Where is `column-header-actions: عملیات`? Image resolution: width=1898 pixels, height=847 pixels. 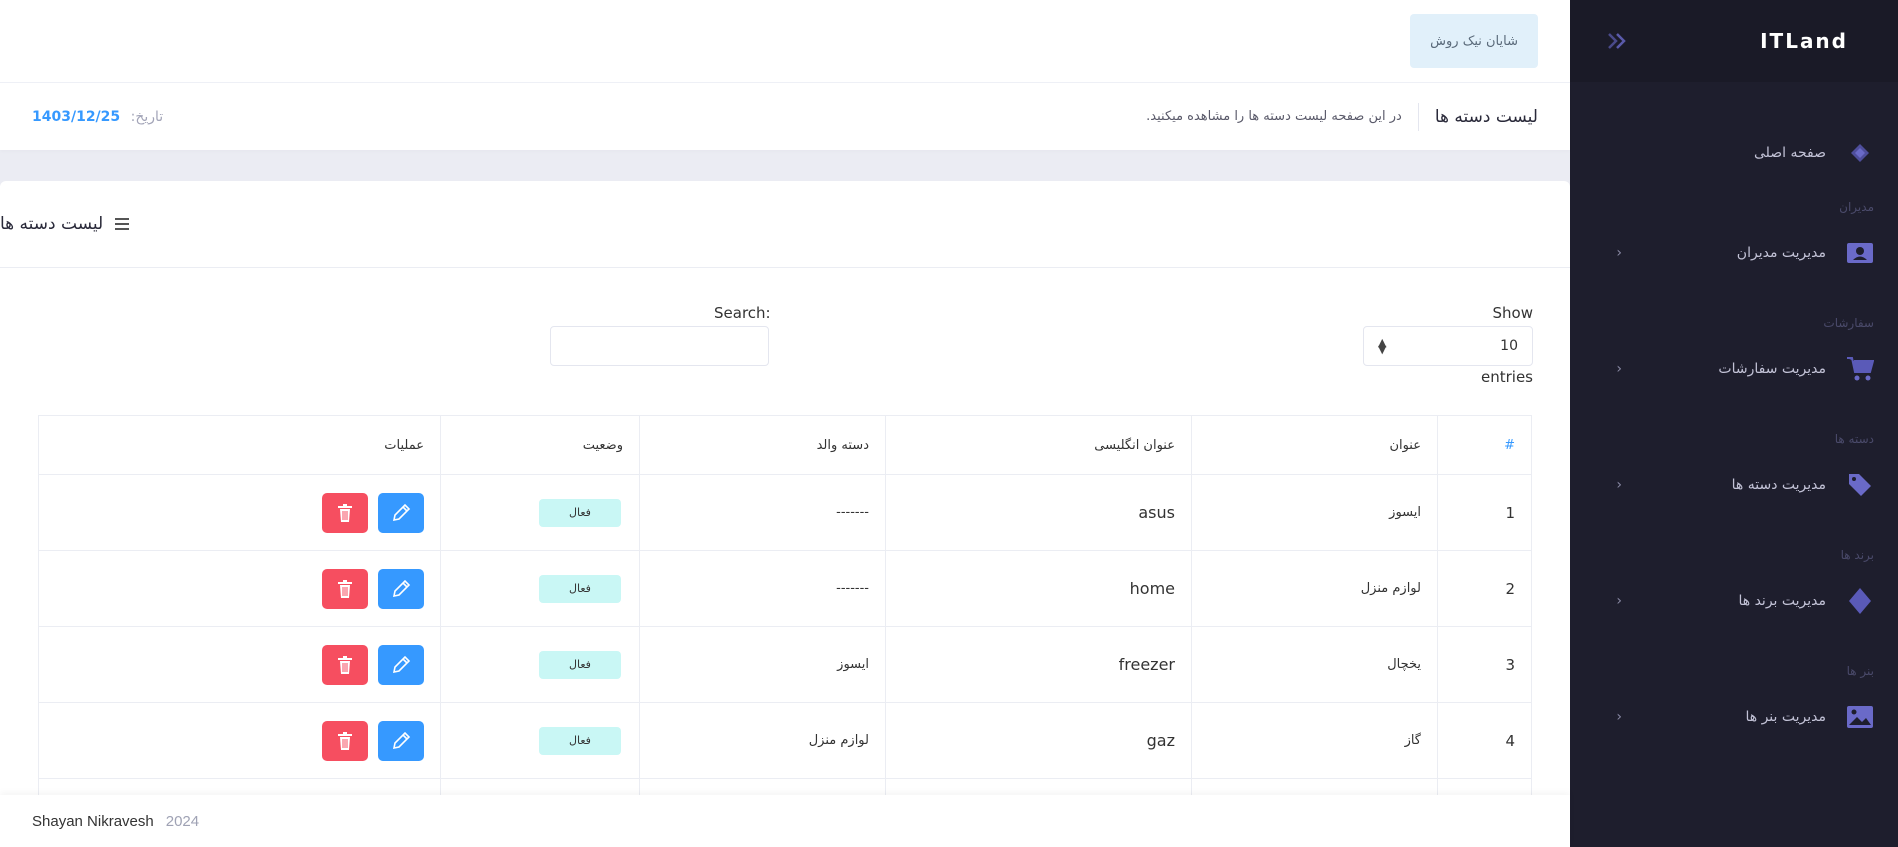
column-header-actions: عملیات is located at coordinates (239, 445).